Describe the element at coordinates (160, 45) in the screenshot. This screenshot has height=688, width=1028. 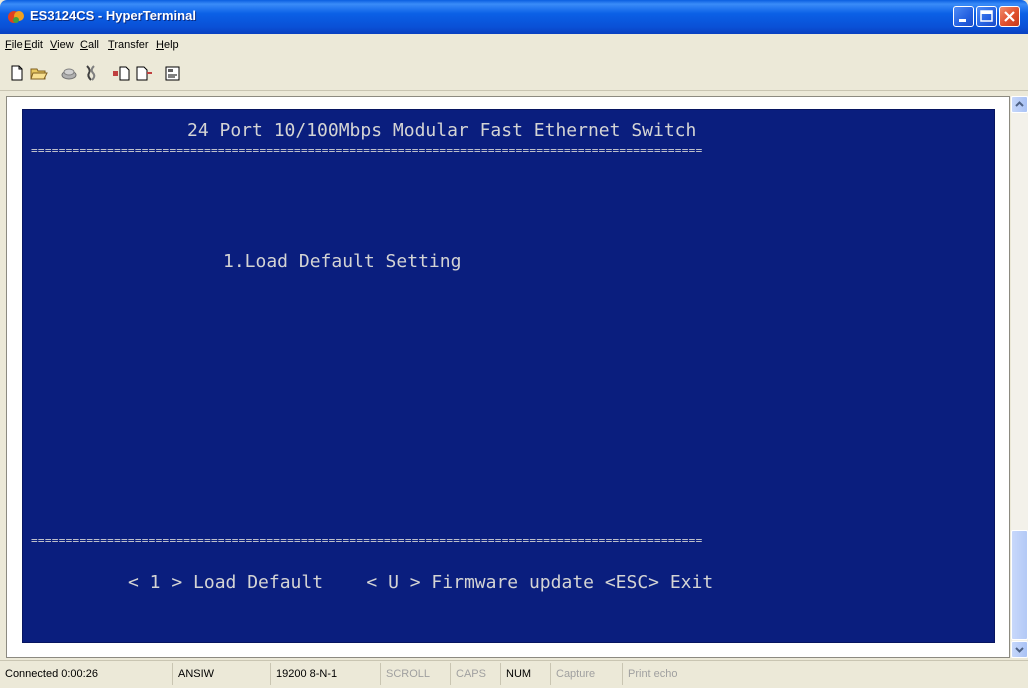
I see `menu-help-mnemonic: H` at that location.